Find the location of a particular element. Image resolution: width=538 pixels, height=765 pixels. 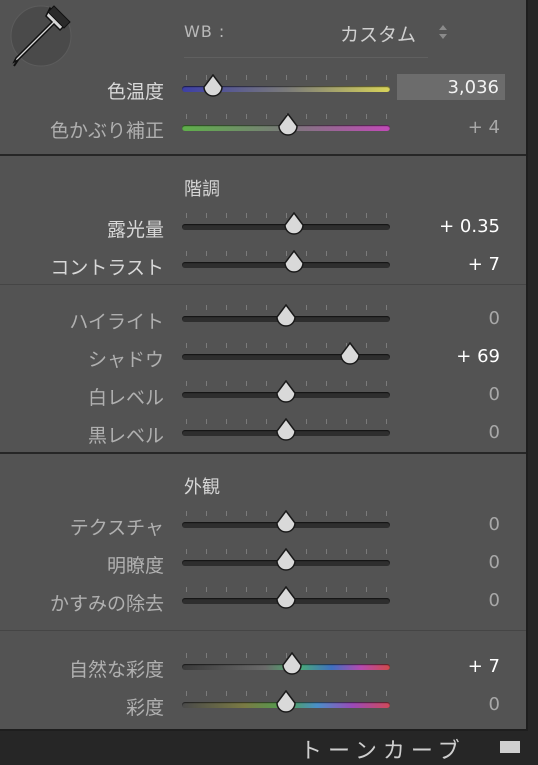

clarity-slider-thumb is located at coordinates (286, 560).